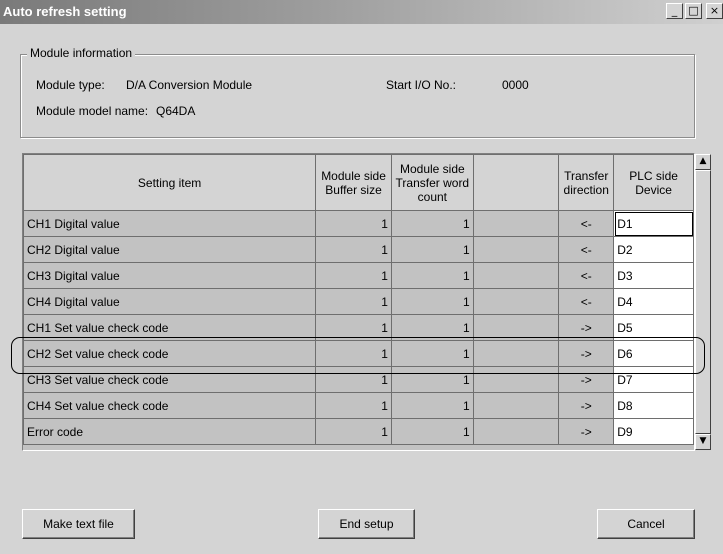 This screenshot has height=554, width=723. I want to click on maximize-button: □, so click(693, 11).